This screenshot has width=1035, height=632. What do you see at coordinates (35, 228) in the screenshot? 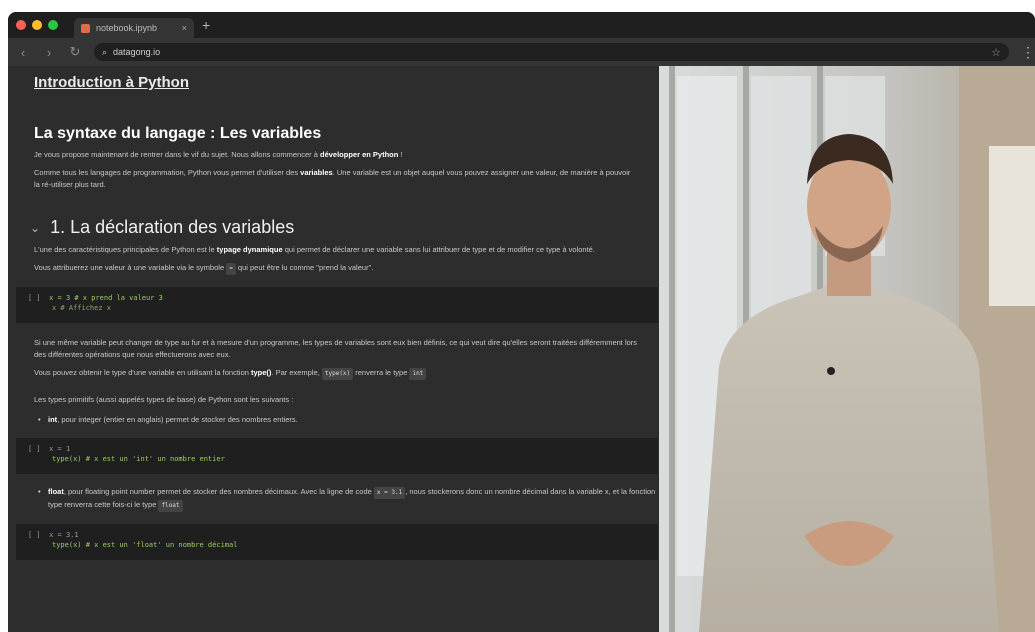
I see `collapse-chevron-icon: ⌄` at bounding box center [35, 228].